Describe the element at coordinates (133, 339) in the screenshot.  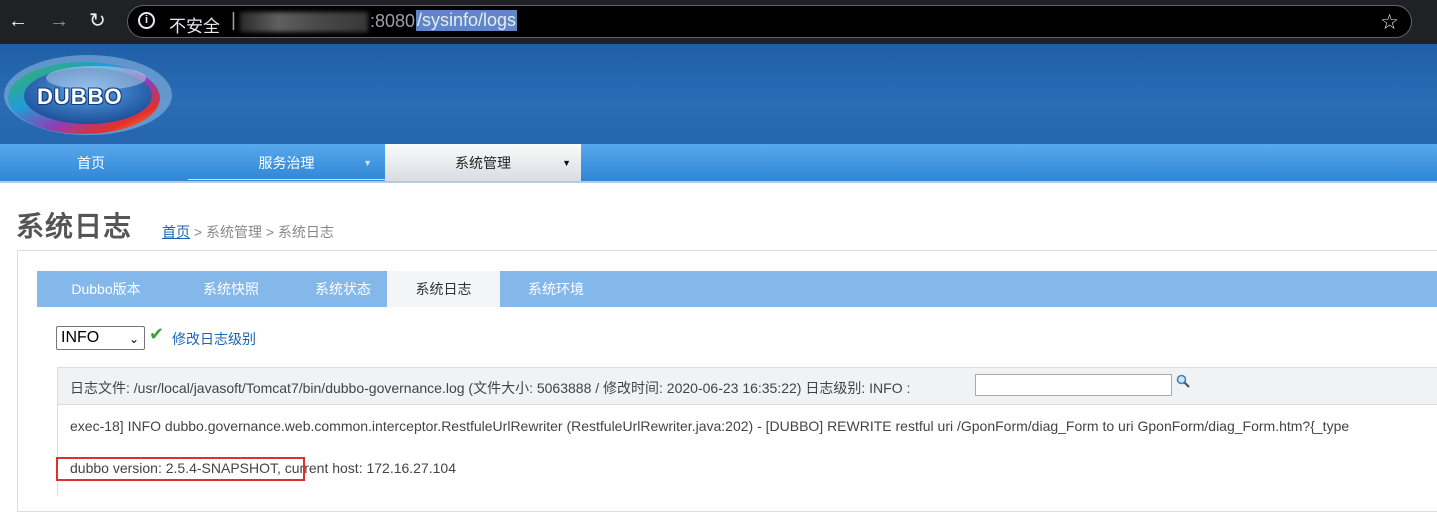
I see `chevron-down-icon: ⌄` at that location.